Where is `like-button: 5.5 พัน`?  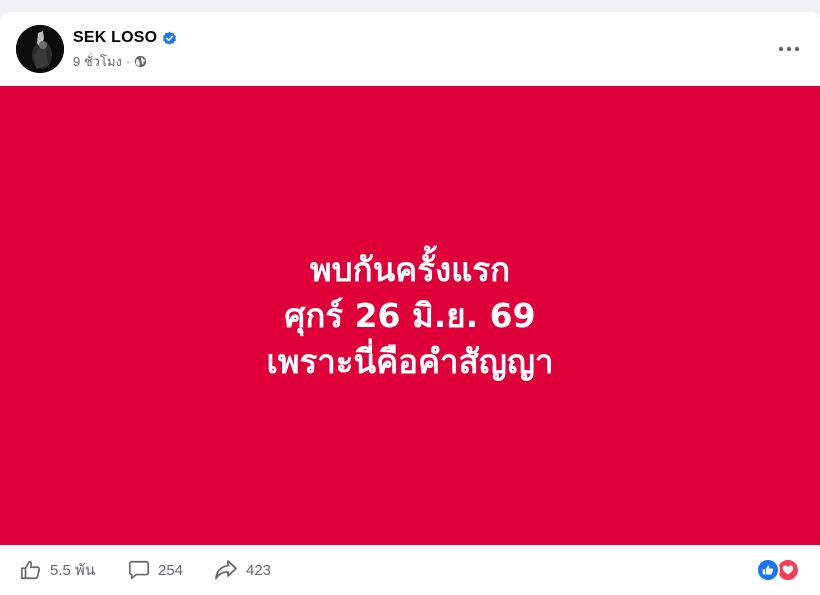
like-button: 5.5 พัน is located at coordinates (57, 570).